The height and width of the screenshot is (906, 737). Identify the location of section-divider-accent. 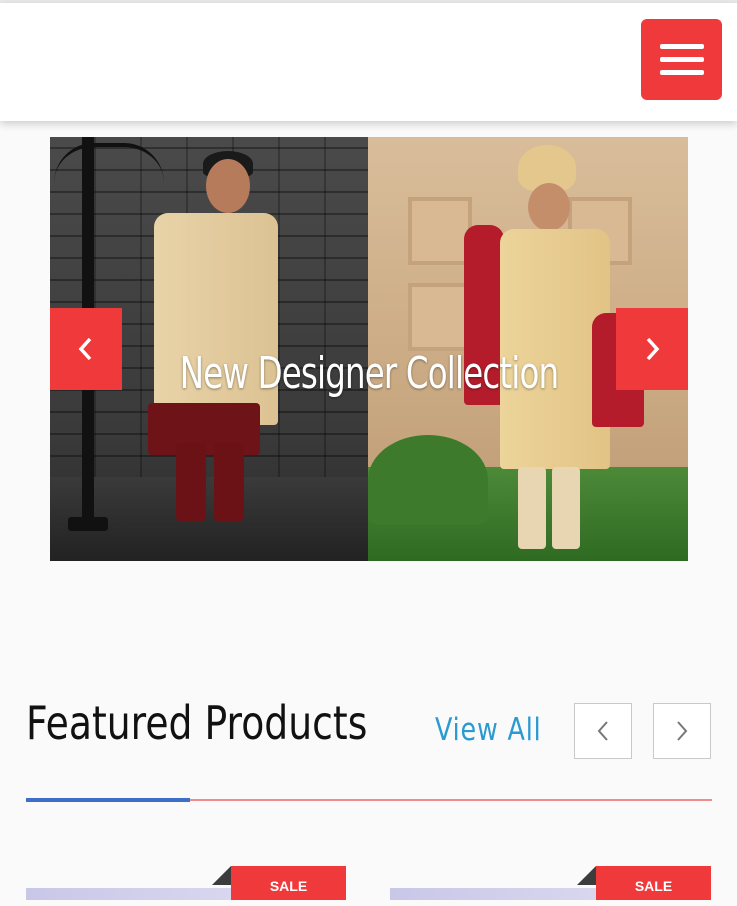
(108, 800).